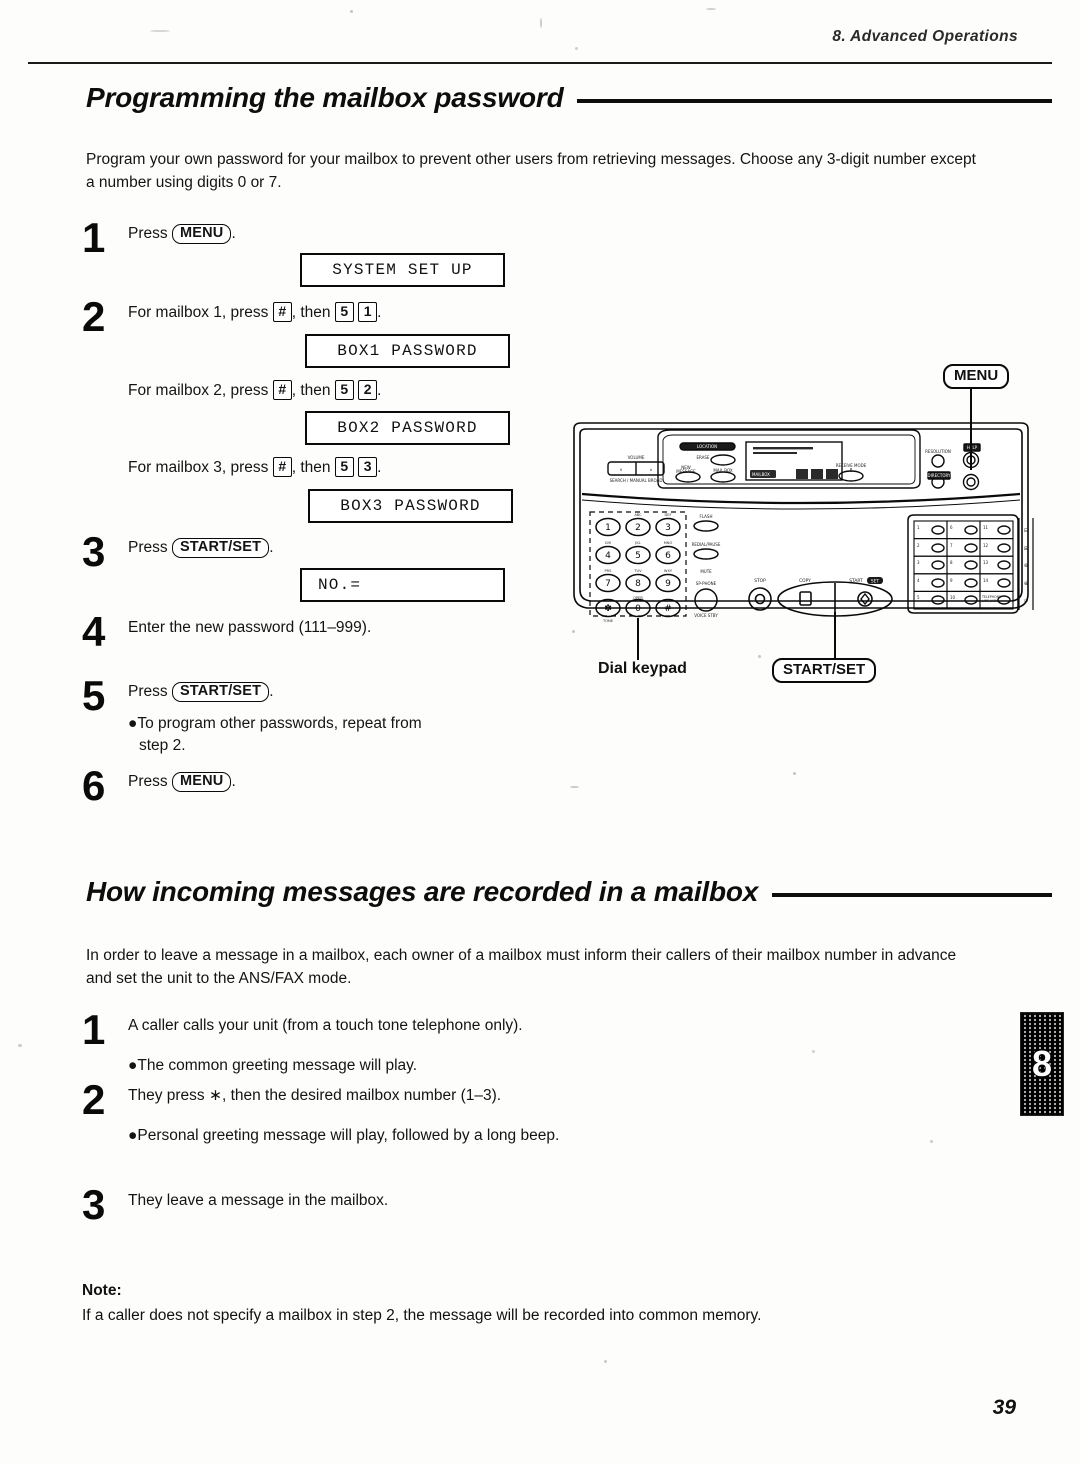 The image size is (1080, 1464). Describe the element at coordinates (379, 467) in the screenshot. I see `mailbox-3-end: .` at that location.